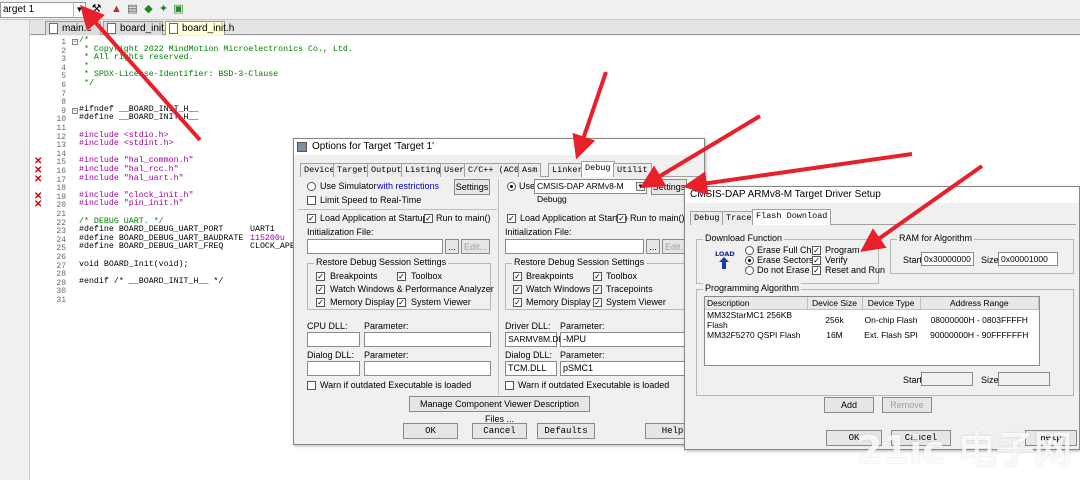 This screenshot has width=1080, height=480. Describe the element at coordinates (574, 246) in the screenshot. I see `init-file-input-right` at that location.